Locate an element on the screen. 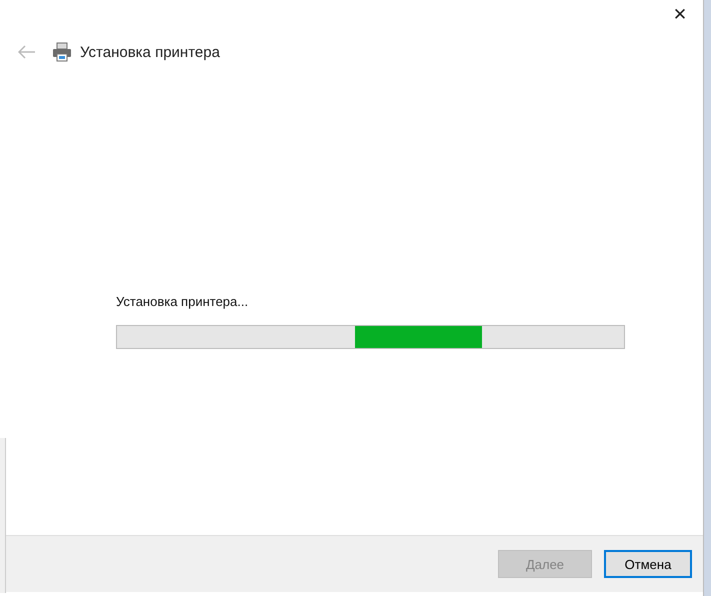  back-arrow-icon is located at coordinates (27, 52).